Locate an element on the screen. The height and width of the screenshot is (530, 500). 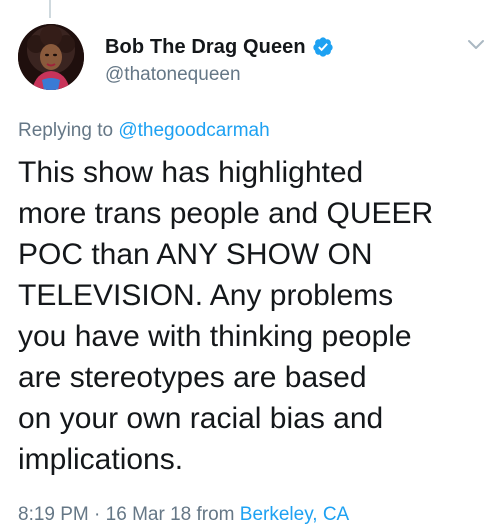
replying-to-line: Replying to @thegoodcarmah is located at coordinates (144, 131).